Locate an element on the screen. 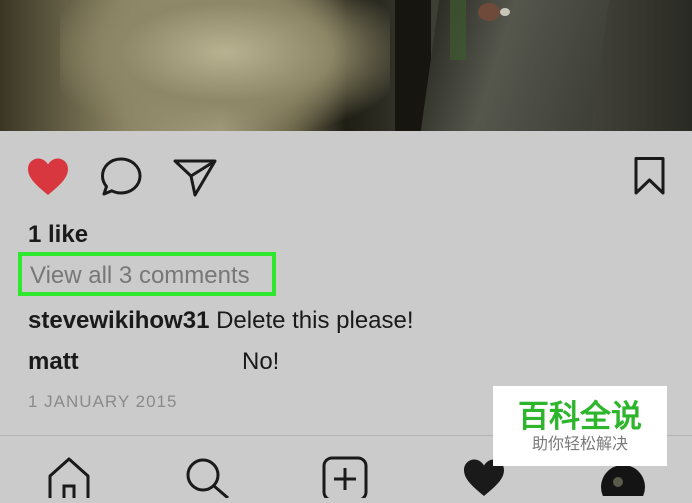 The width and height of the screenshot is (692, 503). paper-plane-icon is located at coordinates (195, 180).